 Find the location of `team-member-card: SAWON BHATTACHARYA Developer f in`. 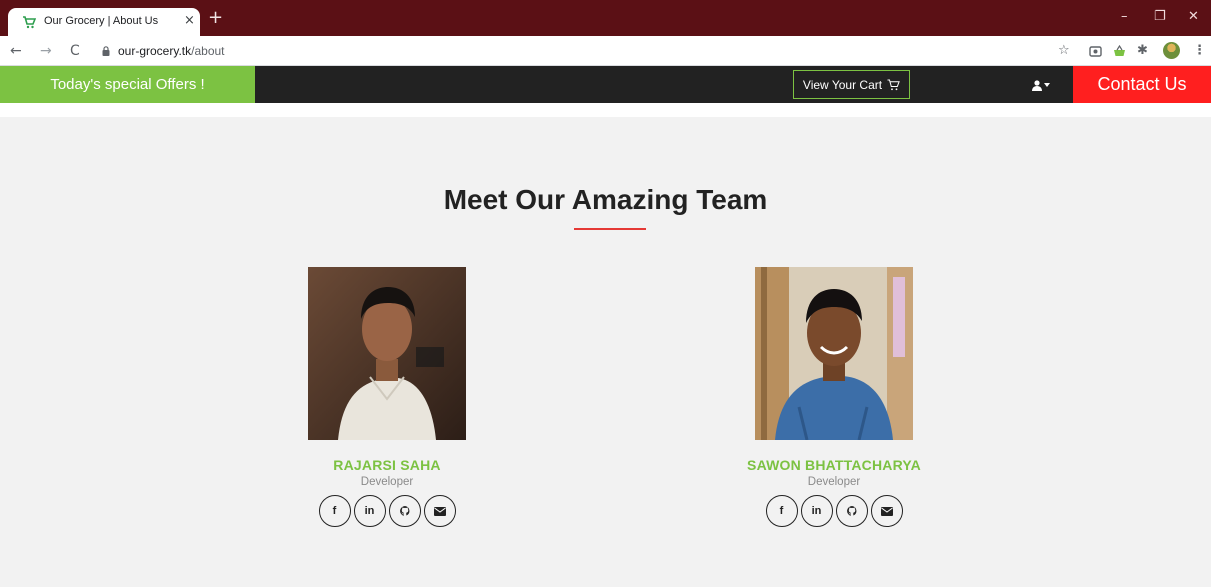

team-member-card: SAWON BHATTACHARYA Developer f in is located at coordinates (834, 397).